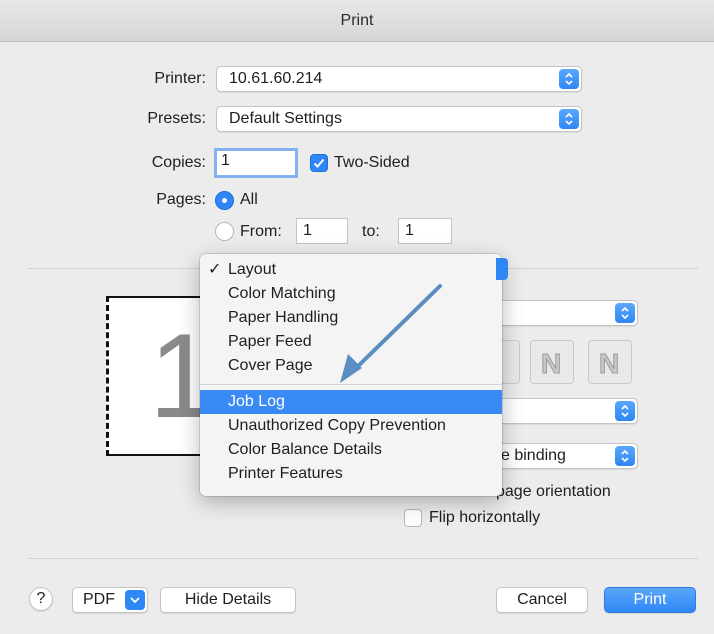  Describe the element at coordinates (180, 78) in the screenshot. I see `printer-label: Printer:` at that location.